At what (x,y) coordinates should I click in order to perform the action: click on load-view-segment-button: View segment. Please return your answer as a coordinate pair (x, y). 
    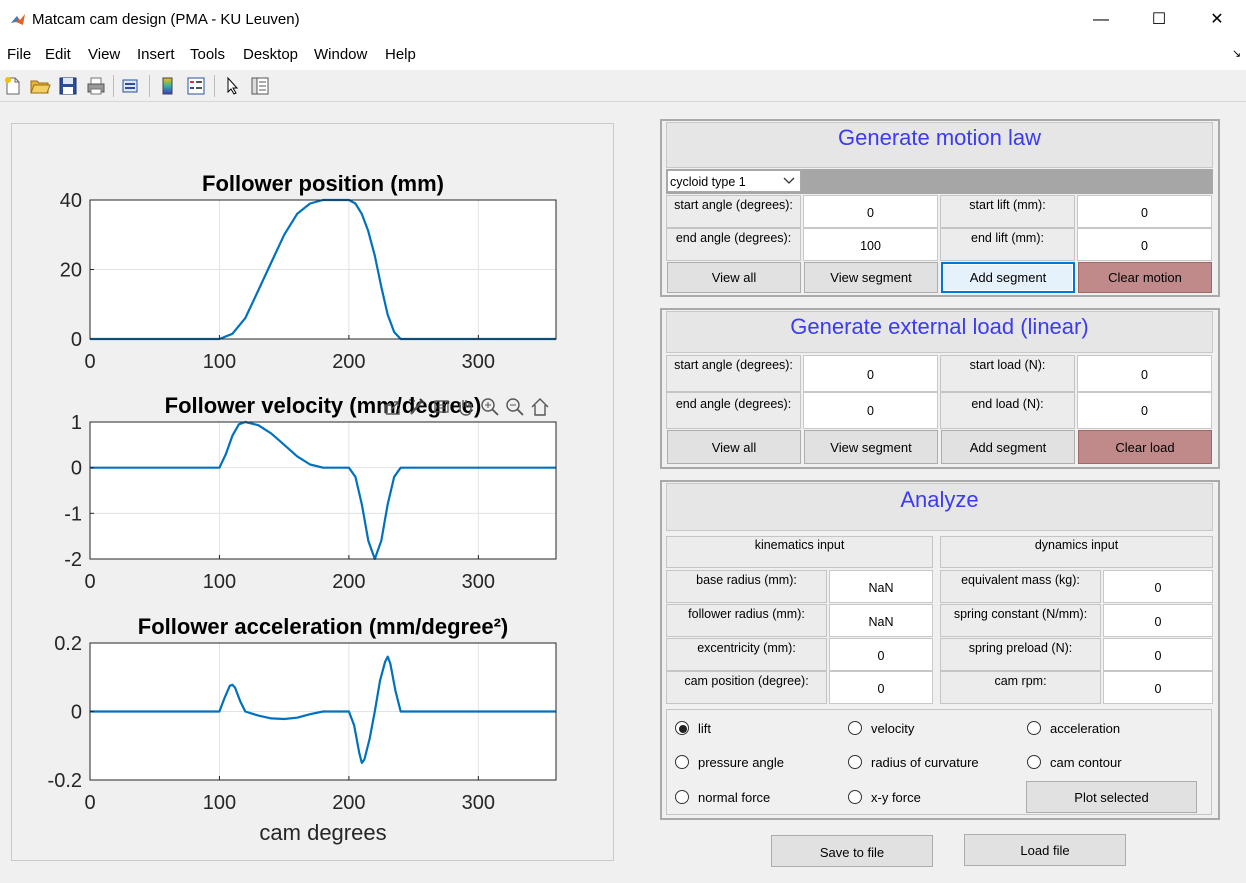
    Looking at the image, I should click on (871, 447).